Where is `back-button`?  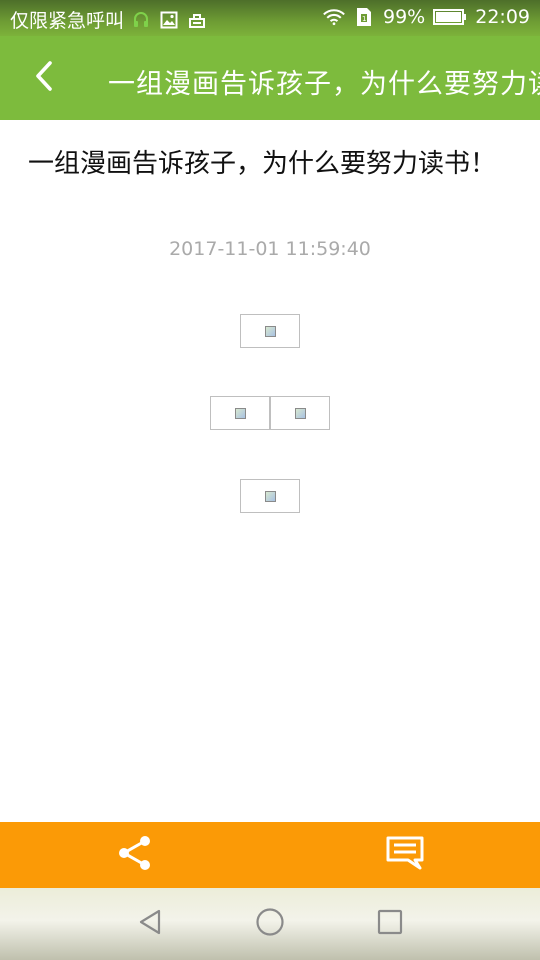
back-button is located at coordinates (44, 78).